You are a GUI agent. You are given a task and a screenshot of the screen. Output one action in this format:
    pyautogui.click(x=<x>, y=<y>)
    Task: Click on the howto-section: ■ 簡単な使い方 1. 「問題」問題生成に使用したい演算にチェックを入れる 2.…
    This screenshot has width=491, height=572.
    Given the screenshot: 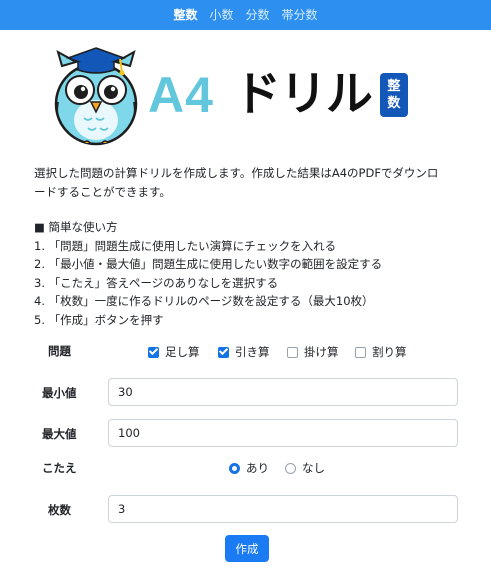 What is the action you would take?
    pyautogui.click(x=208, y=274)
    